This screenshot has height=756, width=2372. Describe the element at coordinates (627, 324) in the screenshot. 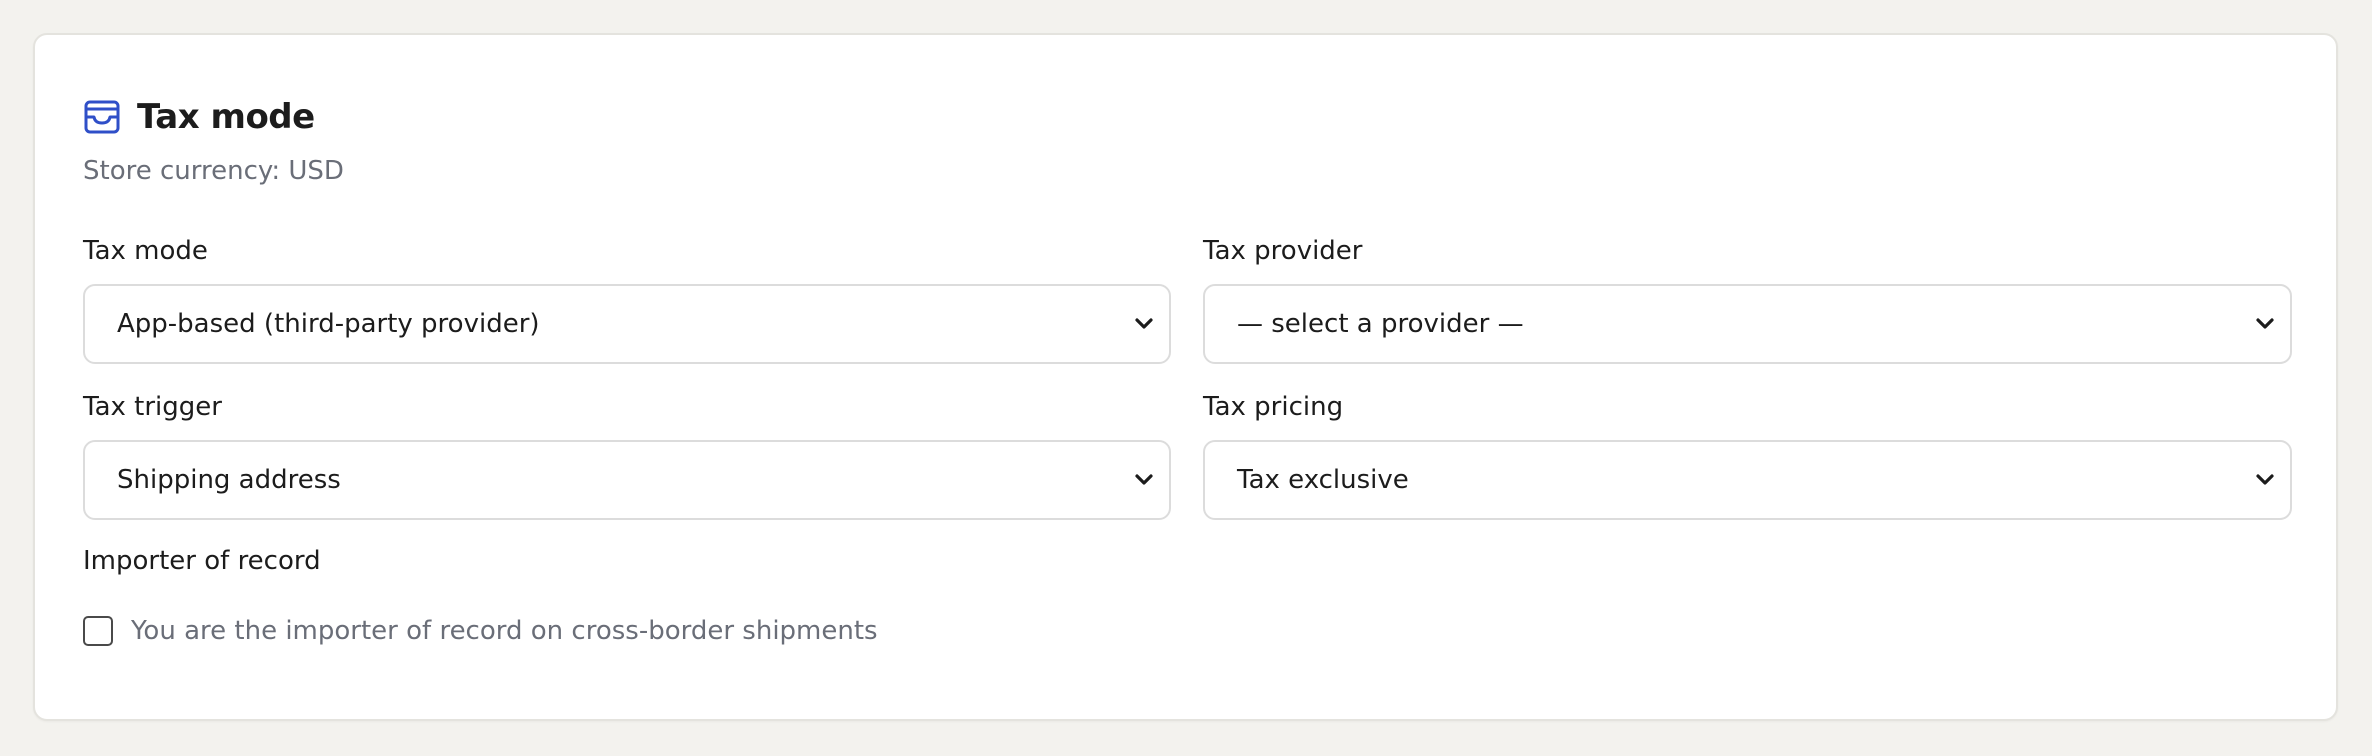

I see `tax-mode-select: App-based (third-party provider)` at that location.